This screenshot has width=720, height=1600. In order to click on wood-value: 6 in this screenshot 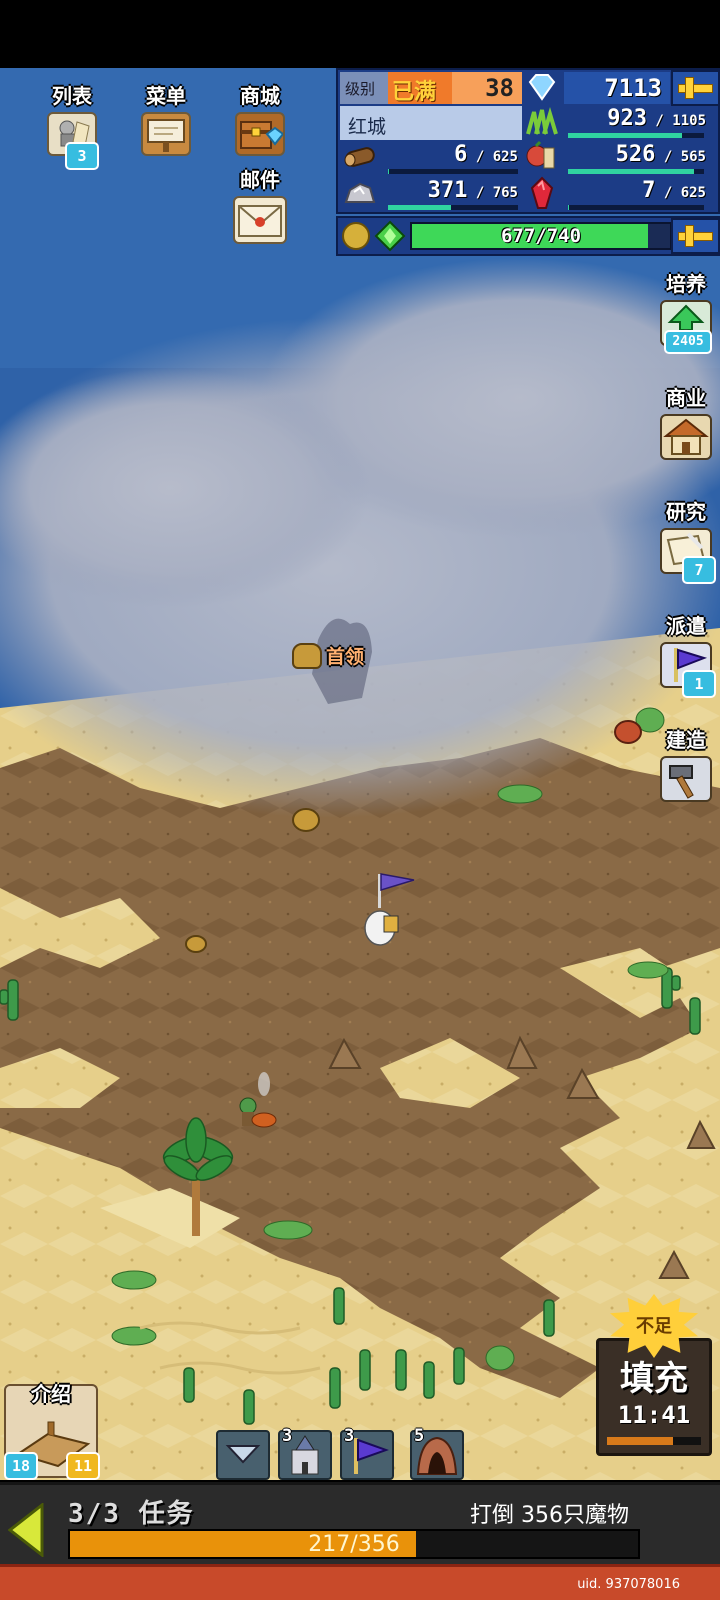, I will do `click(461, 154)`.